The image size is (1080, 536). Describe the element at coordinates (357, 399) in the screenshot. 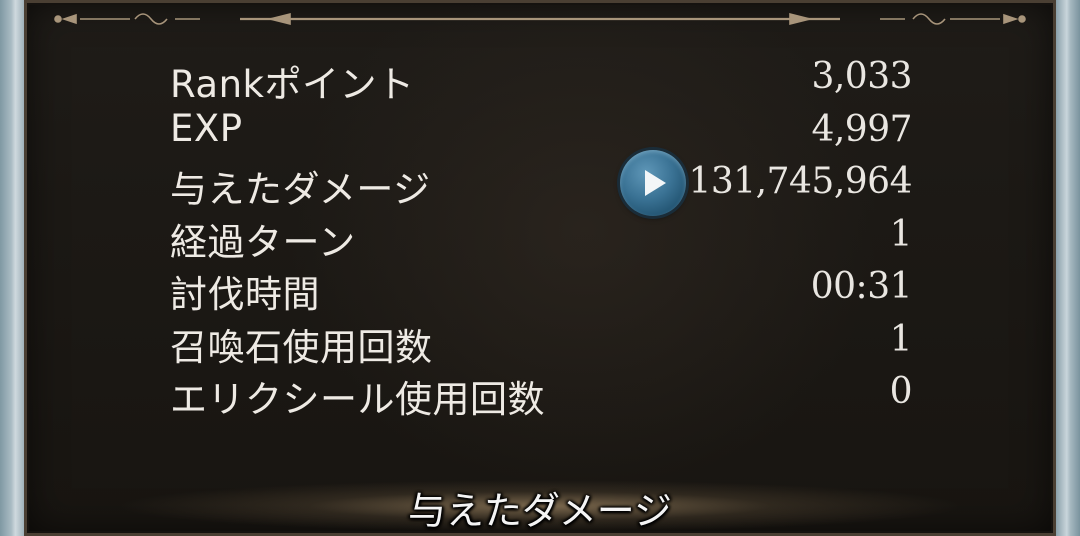

I see `elixirs-label: エリクシール使用回数` at that location.